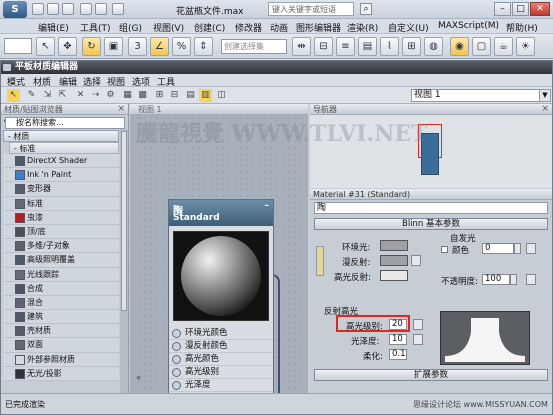 The height and width of the screenshot is (415, 553). Describe the element at coordinates (416, 260) in the screenshot. I see `diffuse-map-button` at that location.